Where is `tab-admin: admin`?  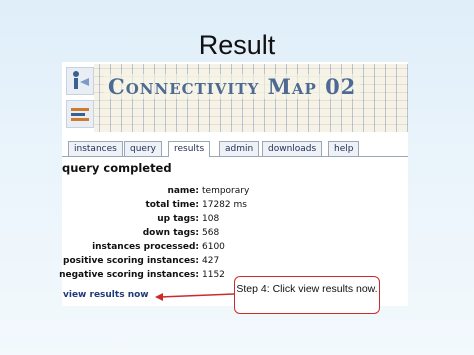 tab-admin: admin is located at coordinates (239, 148).